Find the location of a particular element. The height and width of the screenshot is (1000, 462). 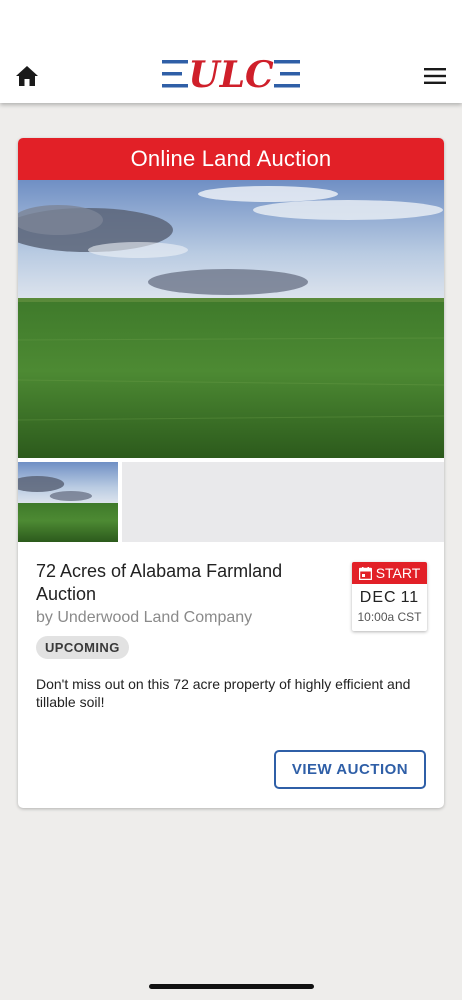

start-date: DEC 11 is located at coordinates (389, 598).